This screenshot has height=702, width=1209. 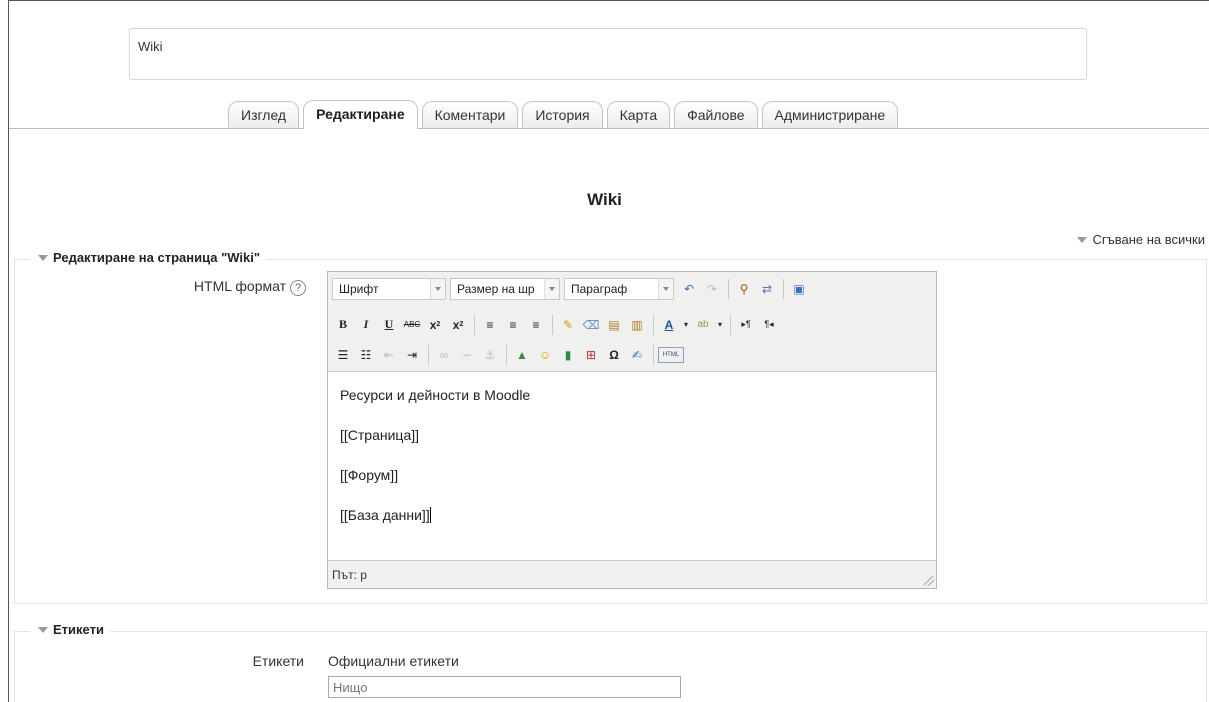 I want to click on tags-section-legend: Етикети, so click(x=70, y=629).